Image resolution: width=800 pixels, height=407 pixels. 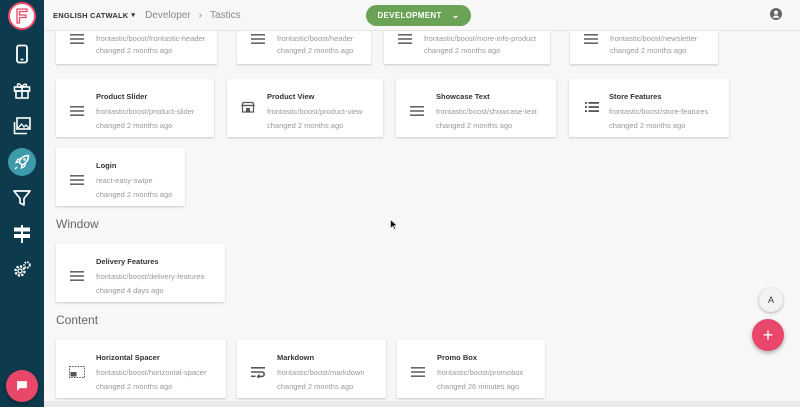 What do you see at coordinates (150, 276) in the screenshot?
I see `tastic-path: frontastic/boost/delivery-features` at bounding box center [150, 276].